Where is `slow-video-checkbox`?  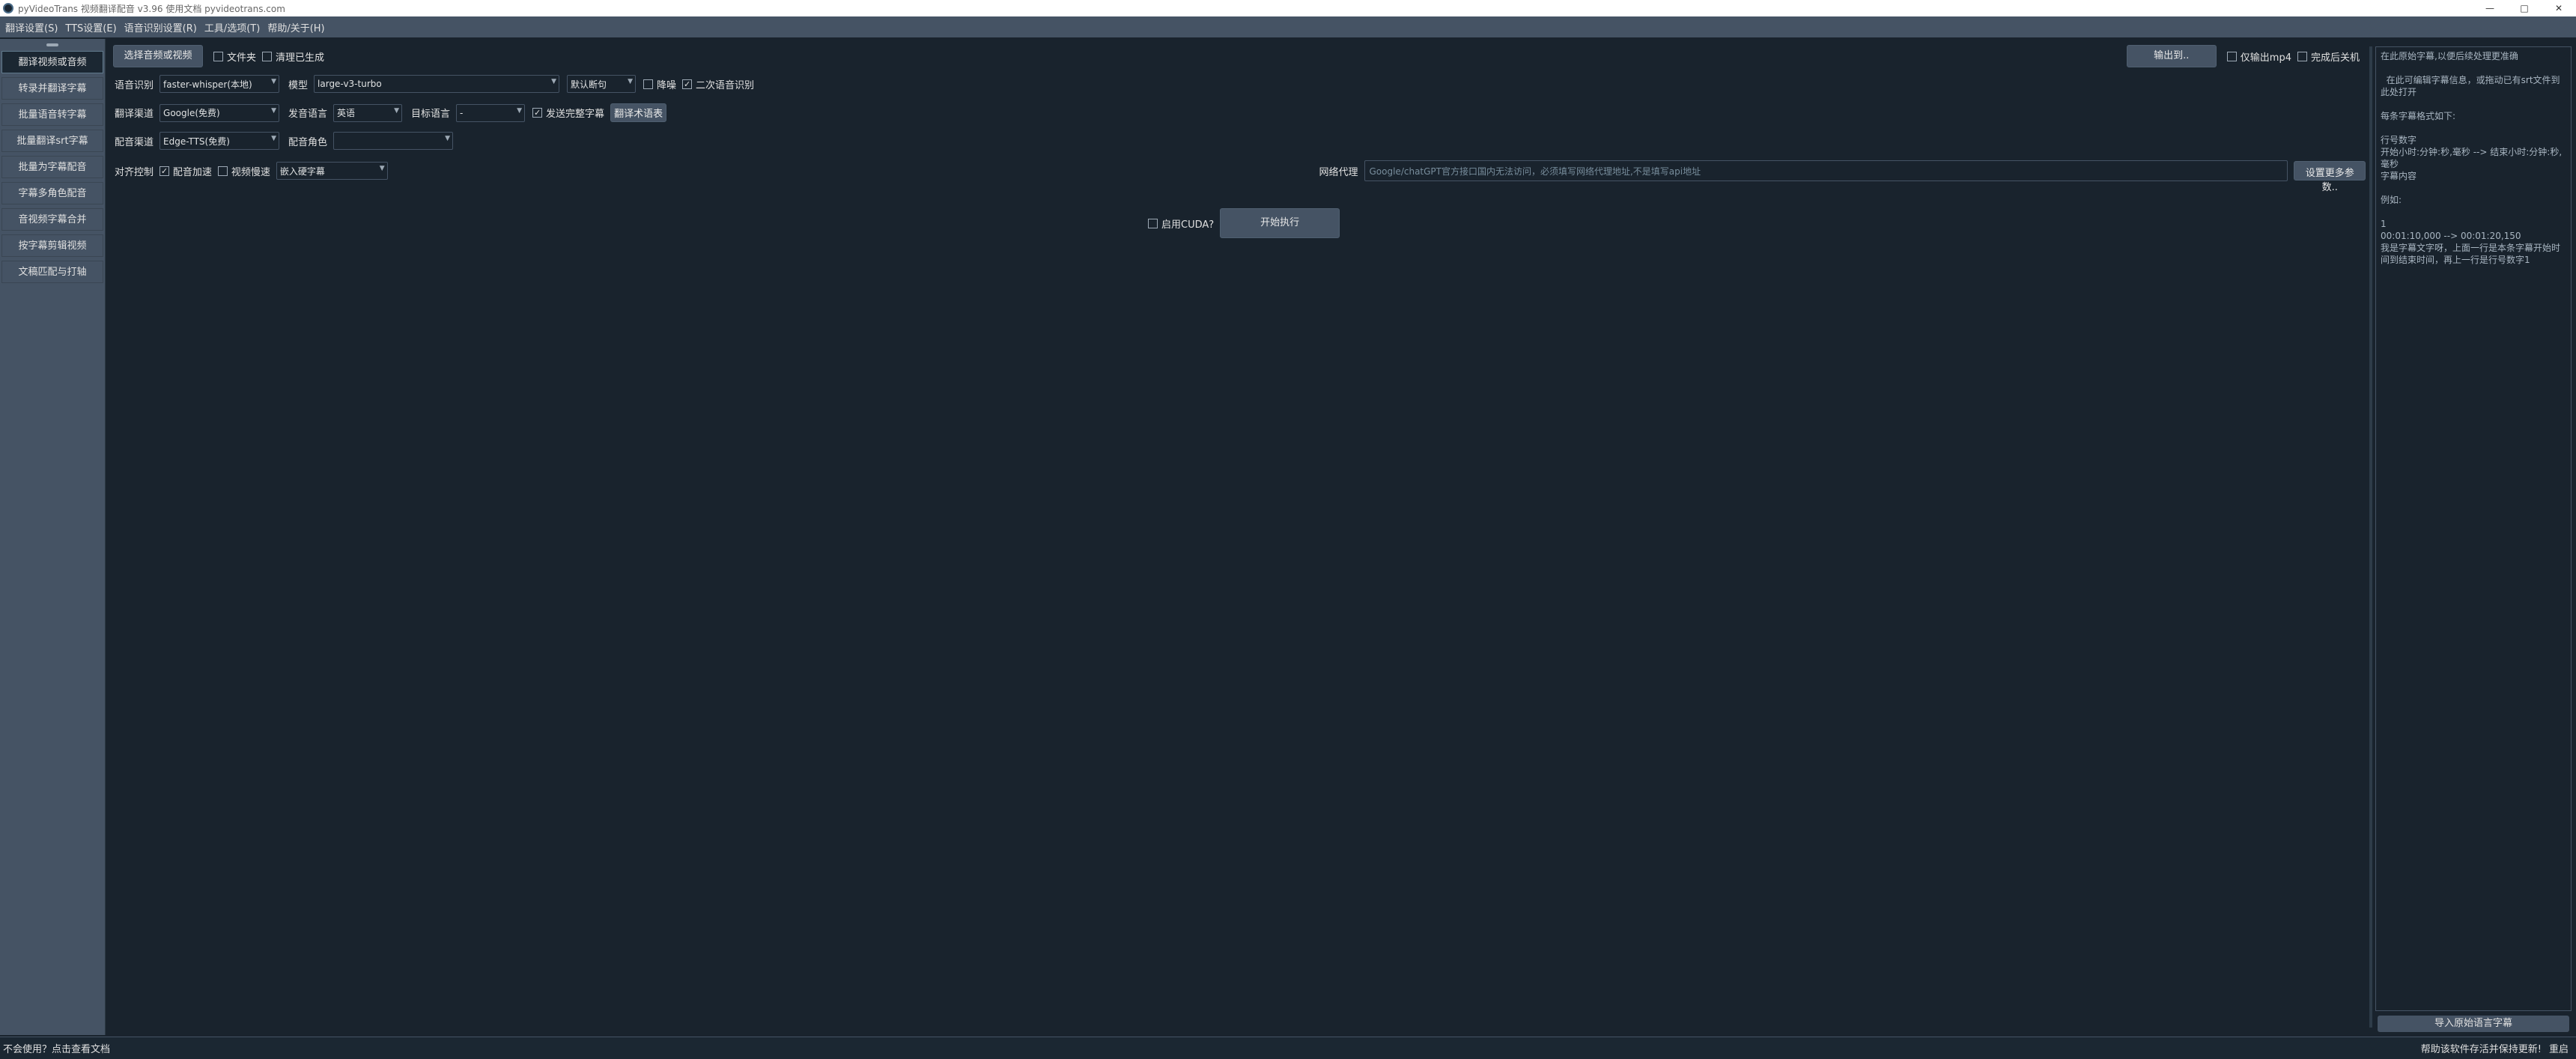
slow-video-checkbox is located at coordinates (222, 171).